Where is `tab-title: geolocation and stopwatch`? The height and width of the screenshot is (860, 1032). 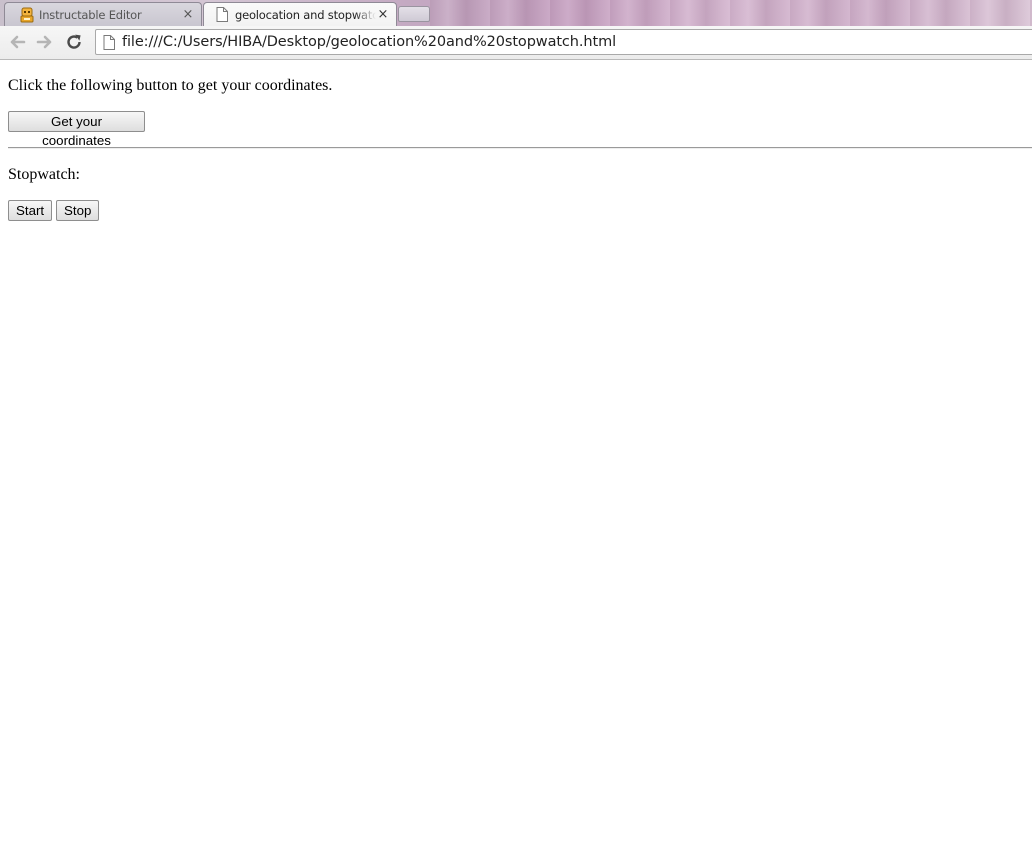 tab-title: geolocation and stopwatch is located at coordinates (305, 14).